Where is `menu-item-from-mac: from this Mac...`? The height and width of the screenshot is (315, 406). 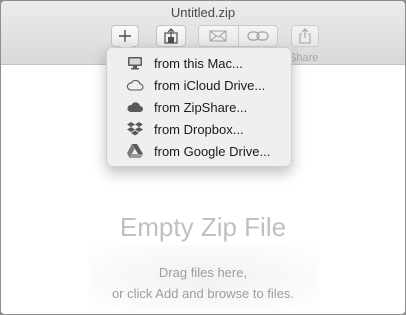 menu-item-from-mac: from this Mac... is located at coordinates (199, 63).